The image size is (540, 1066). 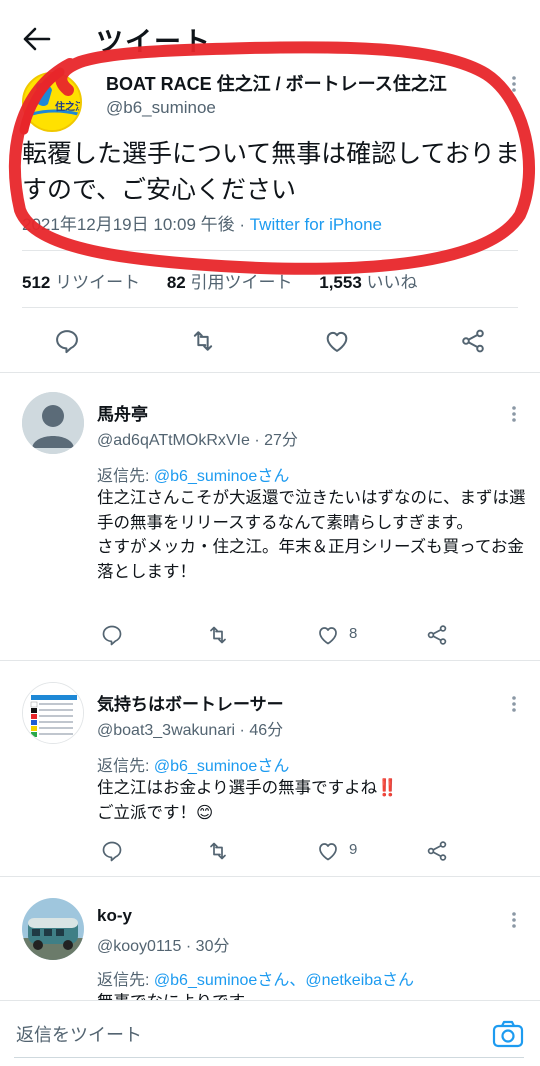 I want to click on race-results-thumbnail-icon, so click(x=53, y=713).